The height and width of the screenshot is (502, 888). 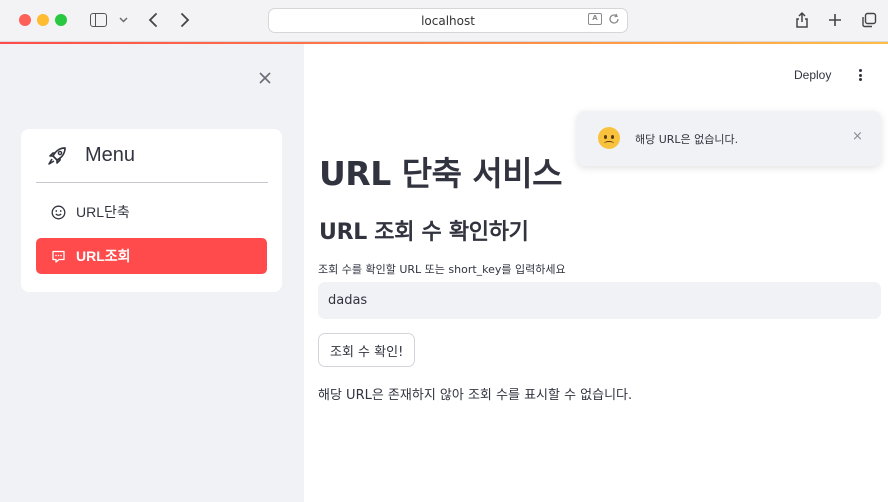 What do you see at coordinates (25, 20) in the screenshot?
I see `close-window-button` at bounding box center [25, 20].